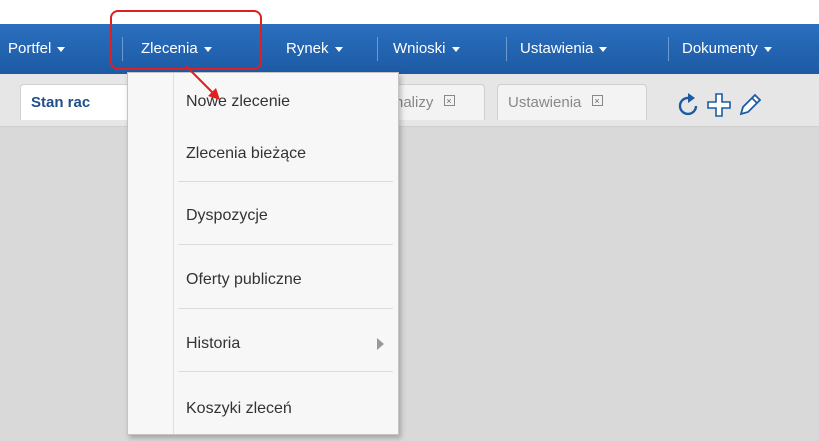 This screenshot has height=441, width=819. Describe the element at coordinates (246, 153) in the screenshot. I see `menu-item-label: Zlecenia bieżące` at that location.